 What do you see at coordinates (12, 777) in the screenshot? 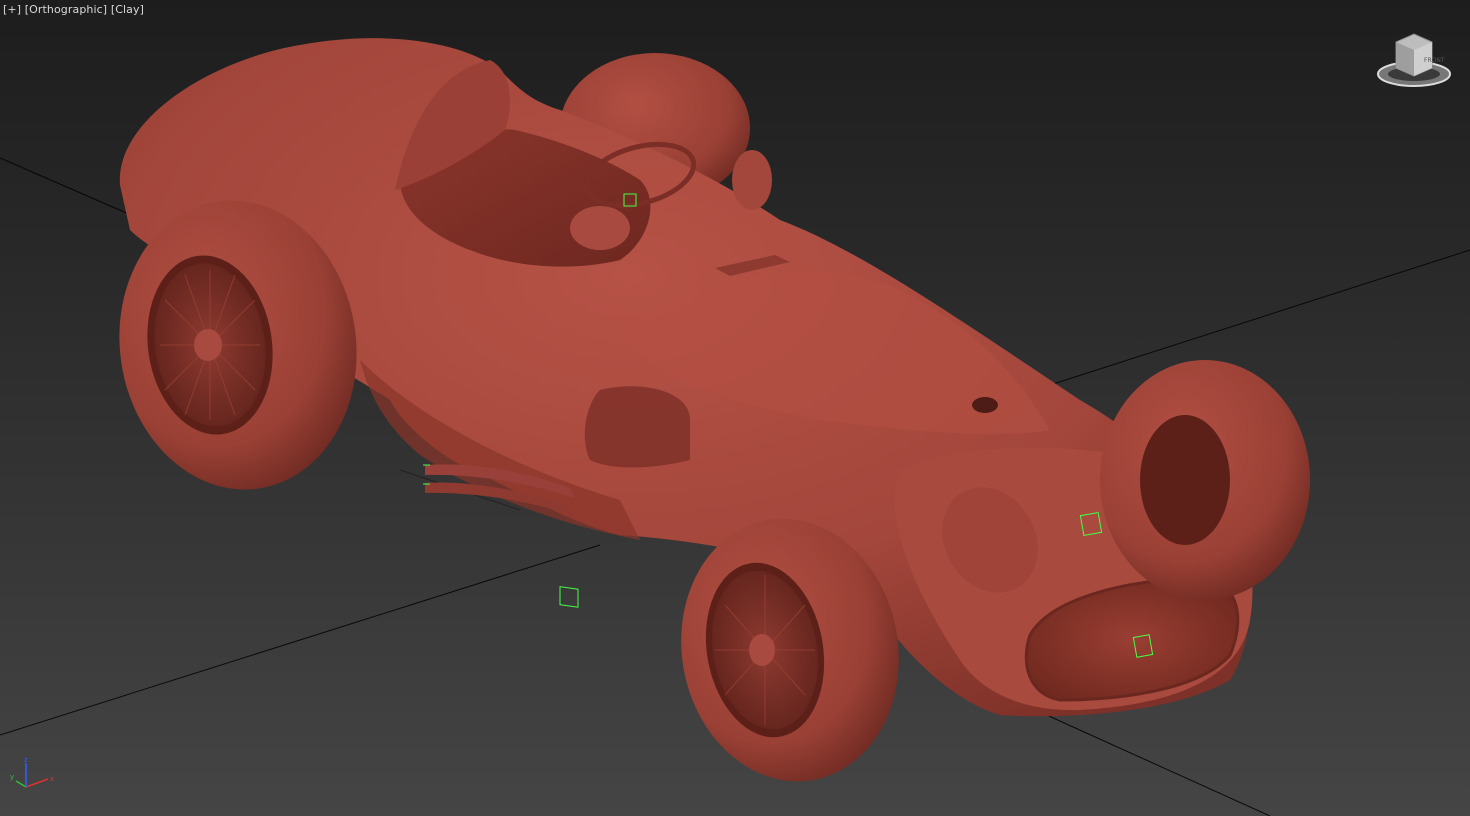
I see `axis-y-label: y` at bounding box center [12, 777].